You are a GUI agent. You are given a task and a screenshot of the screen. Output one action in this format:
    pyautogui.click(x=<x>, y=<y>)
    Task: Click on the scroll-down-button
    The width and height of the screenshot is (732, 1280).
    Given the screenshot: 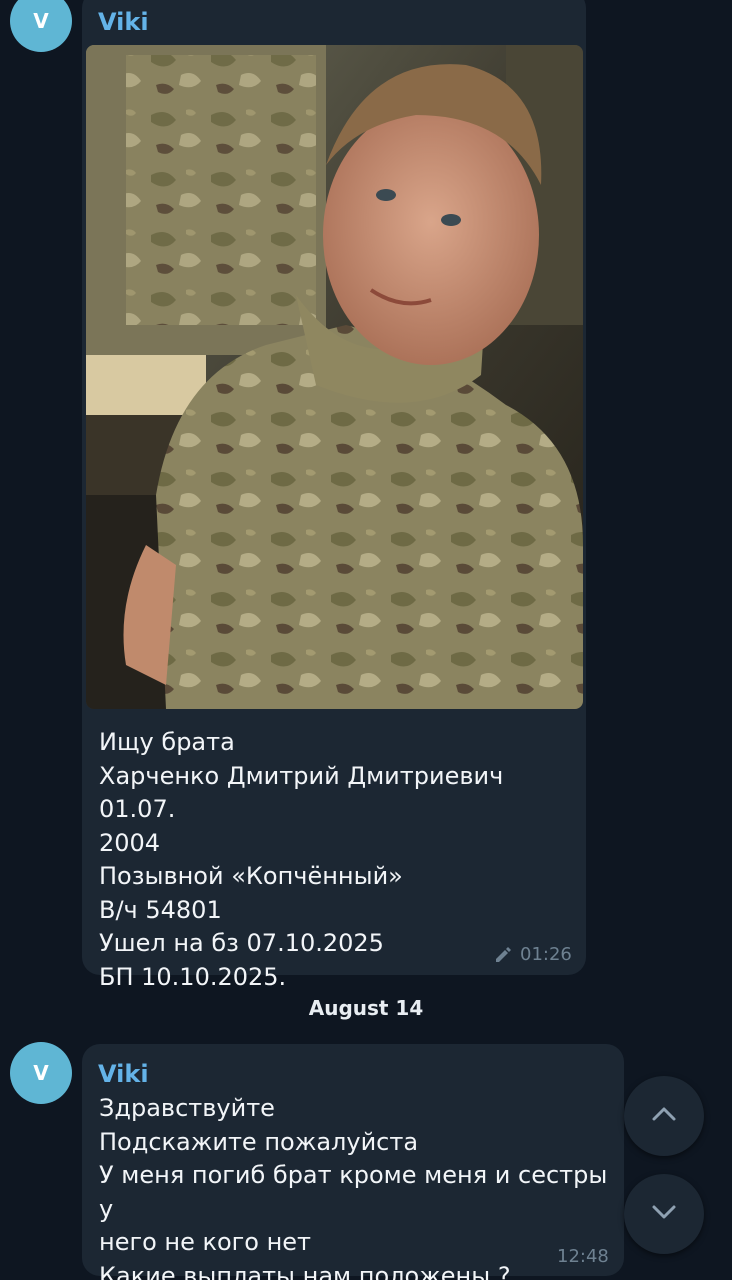 What is the action you would take?
    pyautogui.click(x=664, y=1214)
    